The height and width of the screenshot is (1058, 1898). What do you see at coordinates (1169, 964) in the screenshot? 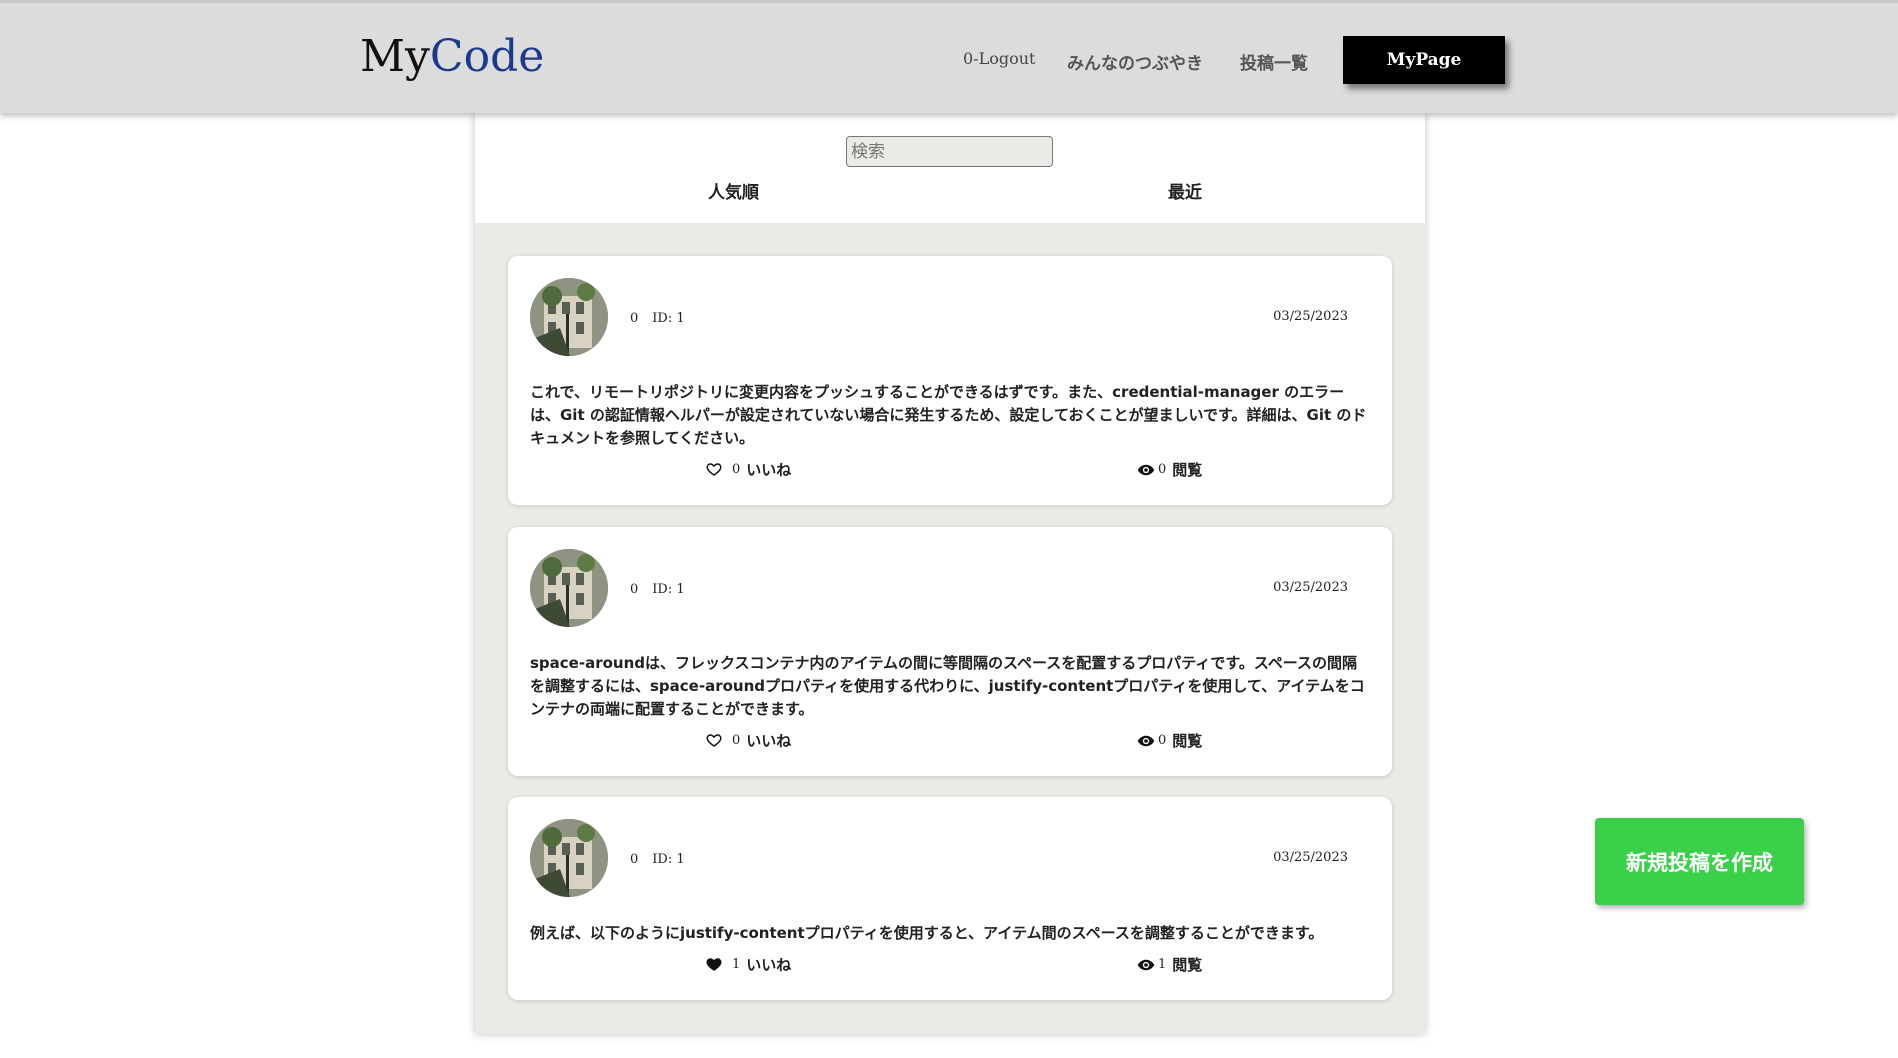
I see `view-stat: 1 閲覧` at bounding box center [1169, 964].